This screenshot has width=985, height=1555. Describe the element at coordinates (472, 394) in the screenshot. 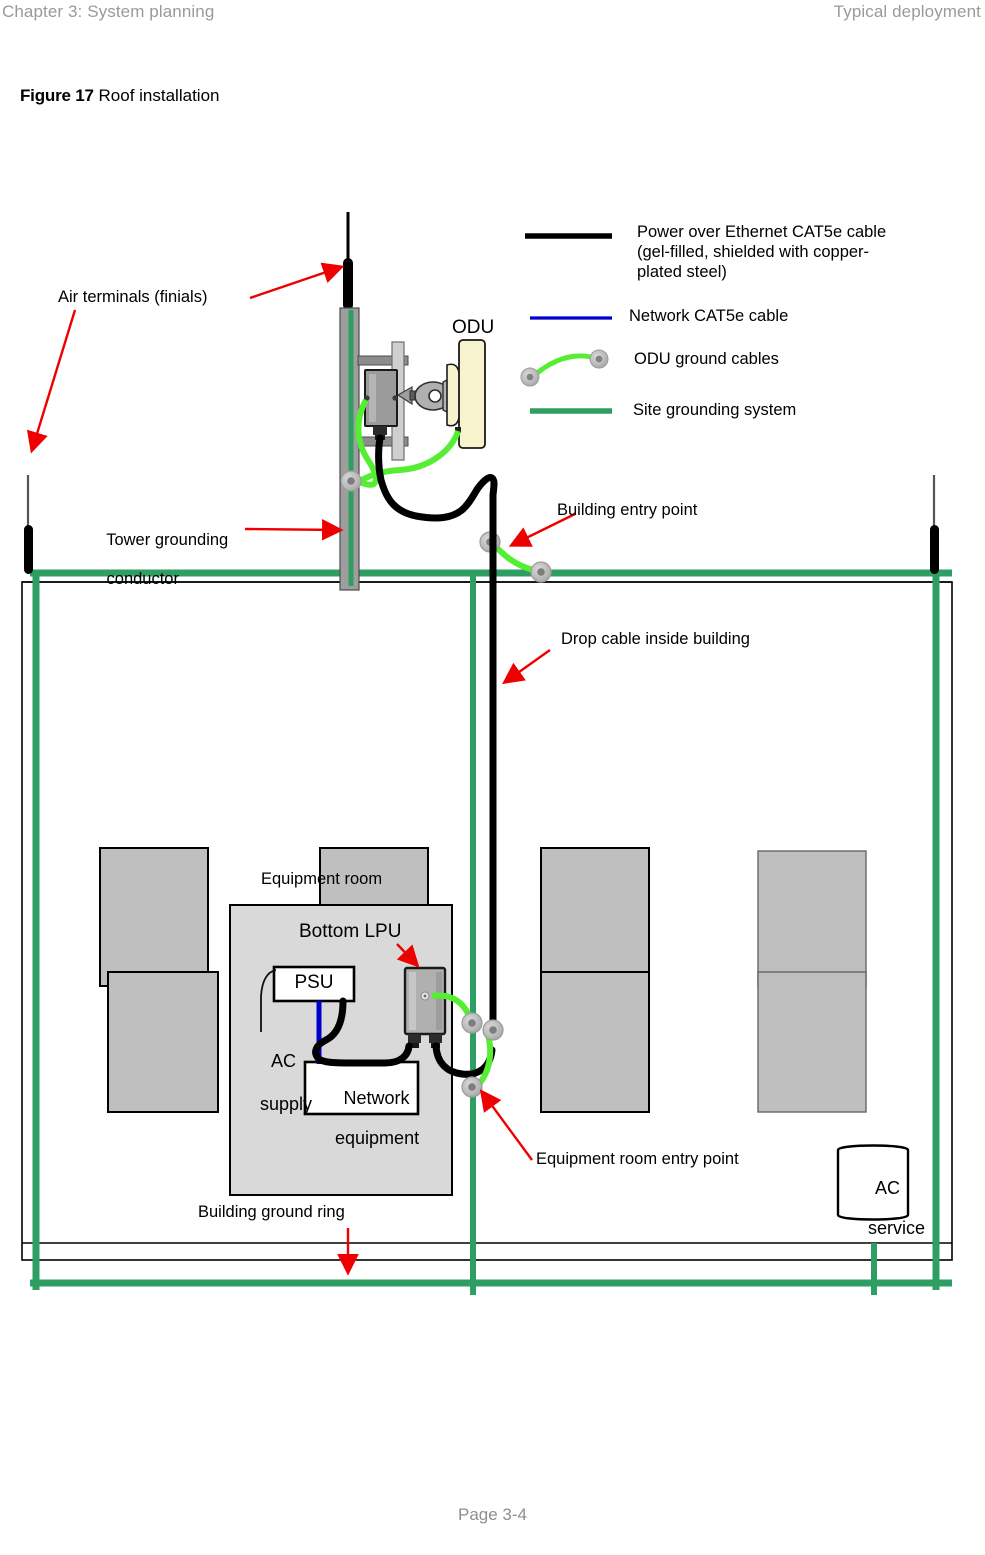

I see `odu-body` at that location.